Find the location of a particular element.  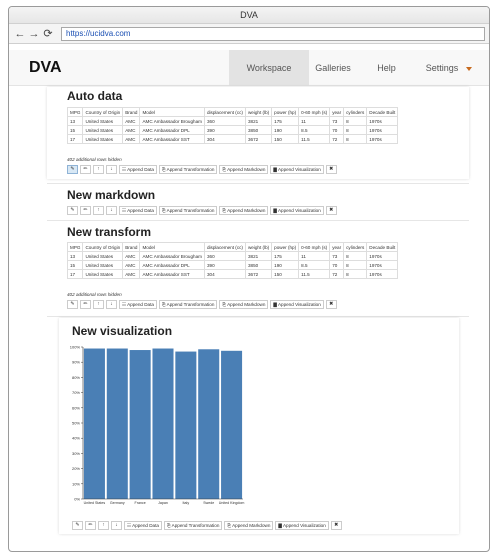

column-header: 0-60 mph (s) is located at coordinates (314, 247).